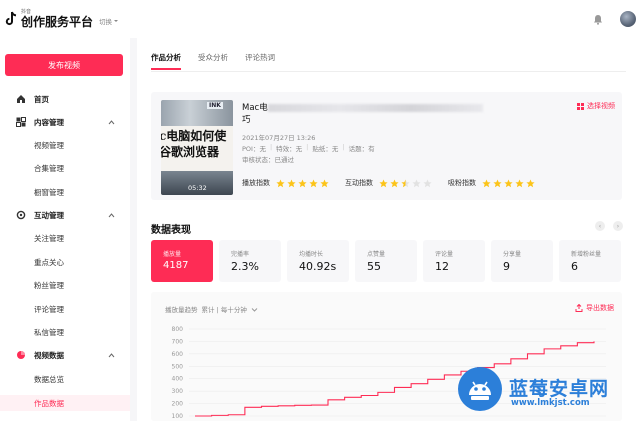 This screenshot has height=421, width=640. Describe the element at coordinates (178, 354) in the screenshot. I see `y-tick-label: 600` at that location.